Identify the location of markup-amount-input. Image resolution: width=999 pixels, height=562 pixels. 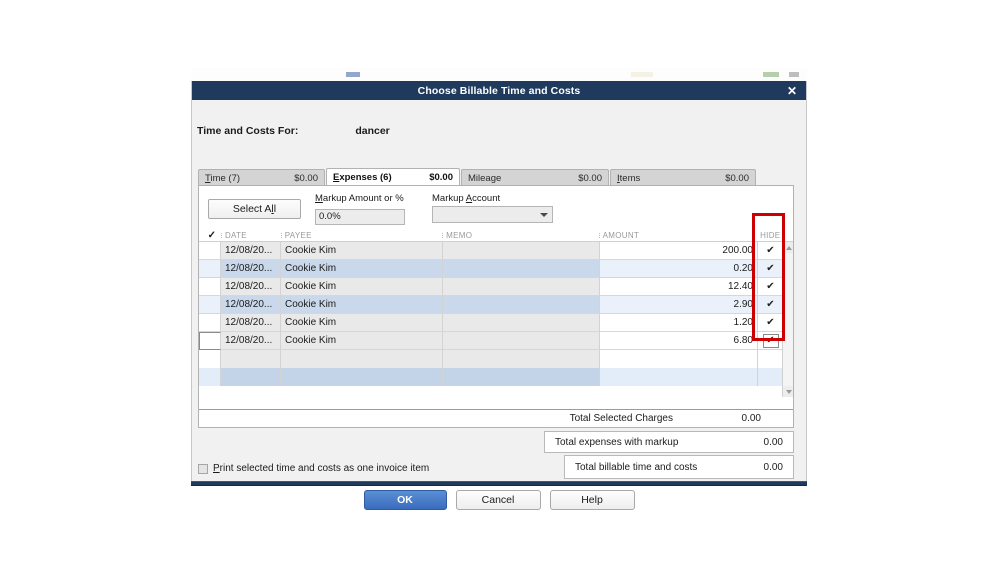
(360, 216).